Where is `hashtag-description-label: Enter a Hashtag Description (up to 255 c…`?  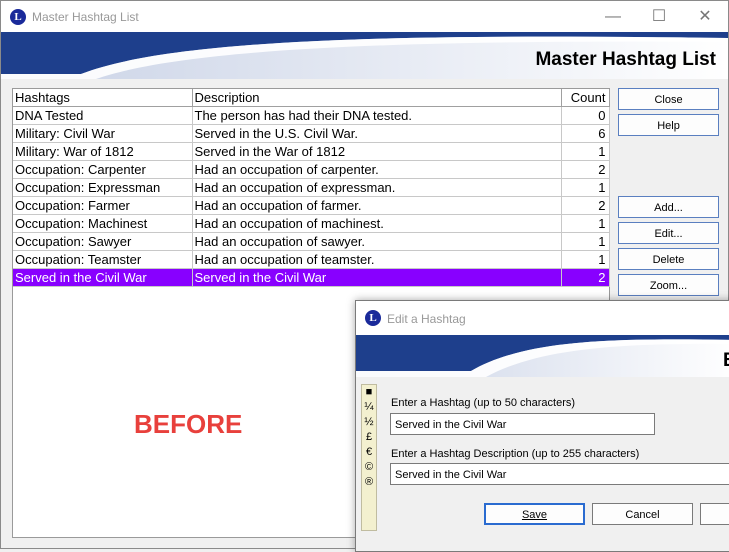
hashtag-description-label: Enter a Hashtag Description (up to 255 c… is located at coordinates (515, 454).